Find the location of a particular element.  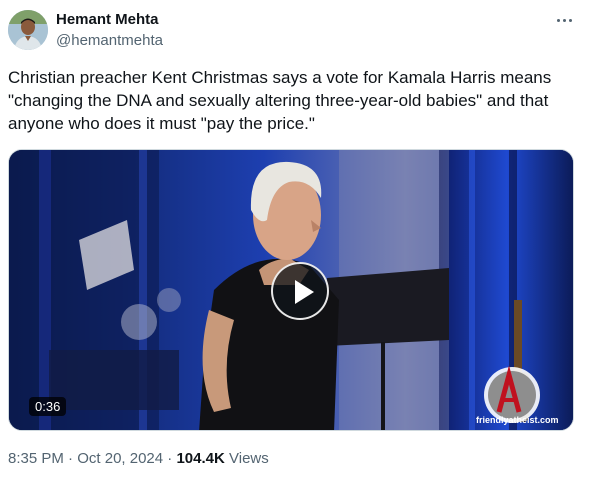

play-button is located at coordinates (300, 291).